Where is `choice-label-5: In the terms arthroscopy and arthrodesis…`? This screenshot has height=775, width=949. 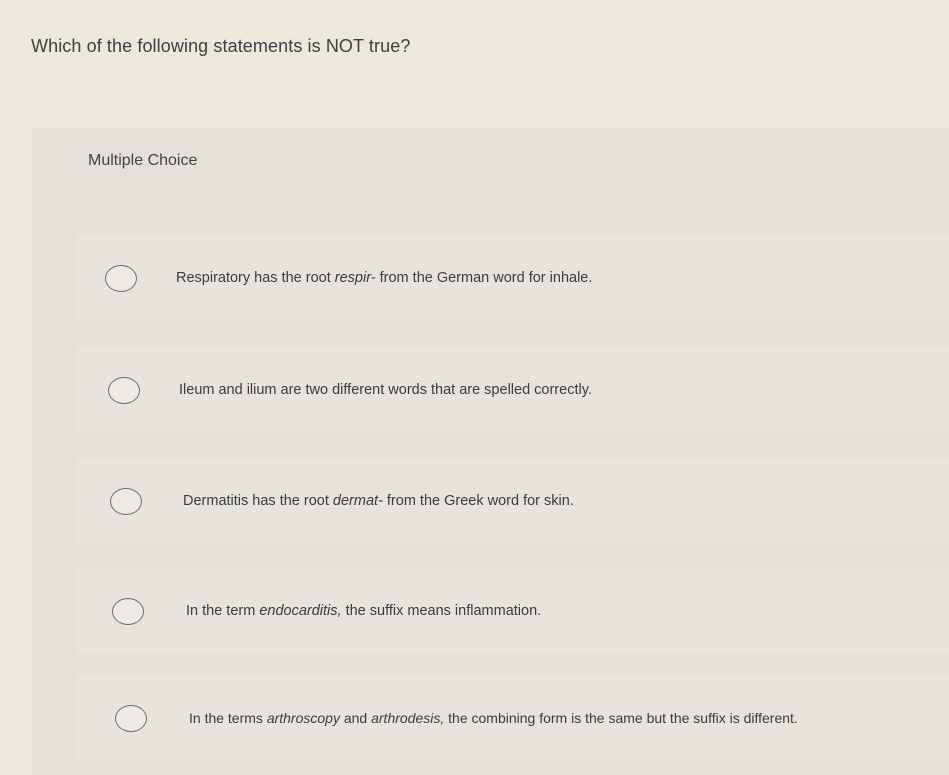
choice-label-5: In the terms arthroscopy and arthrodesis… is located at coordinates (493, 718).